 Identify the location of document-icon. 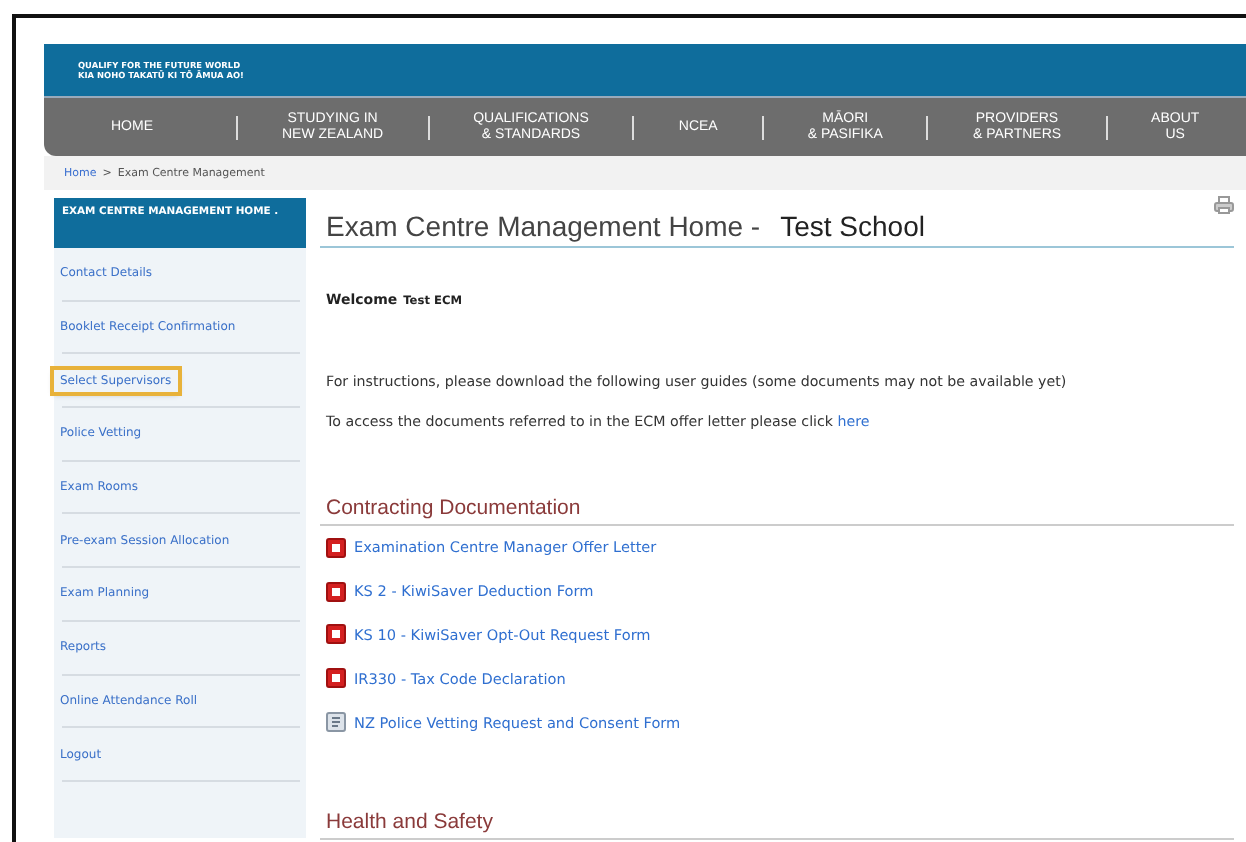
(336, 722).